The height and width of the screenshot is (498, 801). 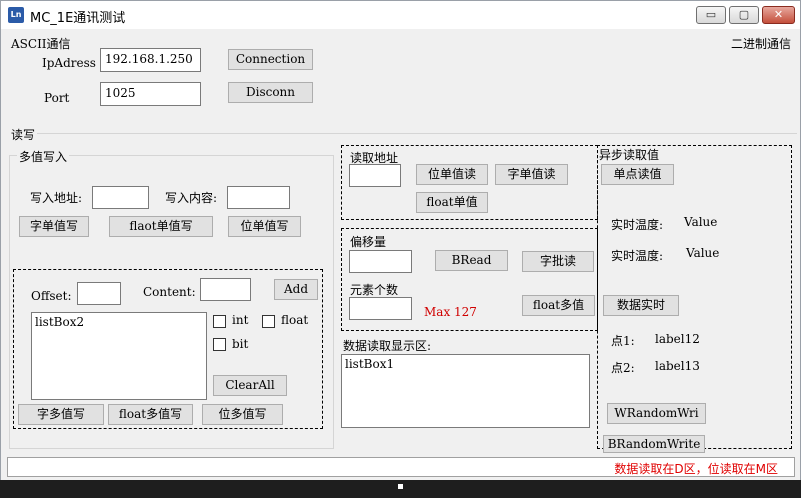 I want to click on ascii-label: ASCII通信, so click(x=41, y=44).